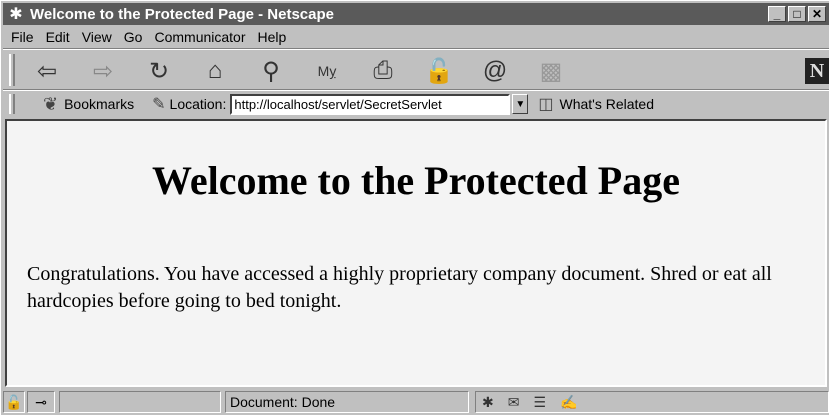 This screenshot has width=830, height=416. What do you see at coordinates (551, 71) in the screenshot?
I see `stop-icon: ▩` at bounding box center [551, 71].